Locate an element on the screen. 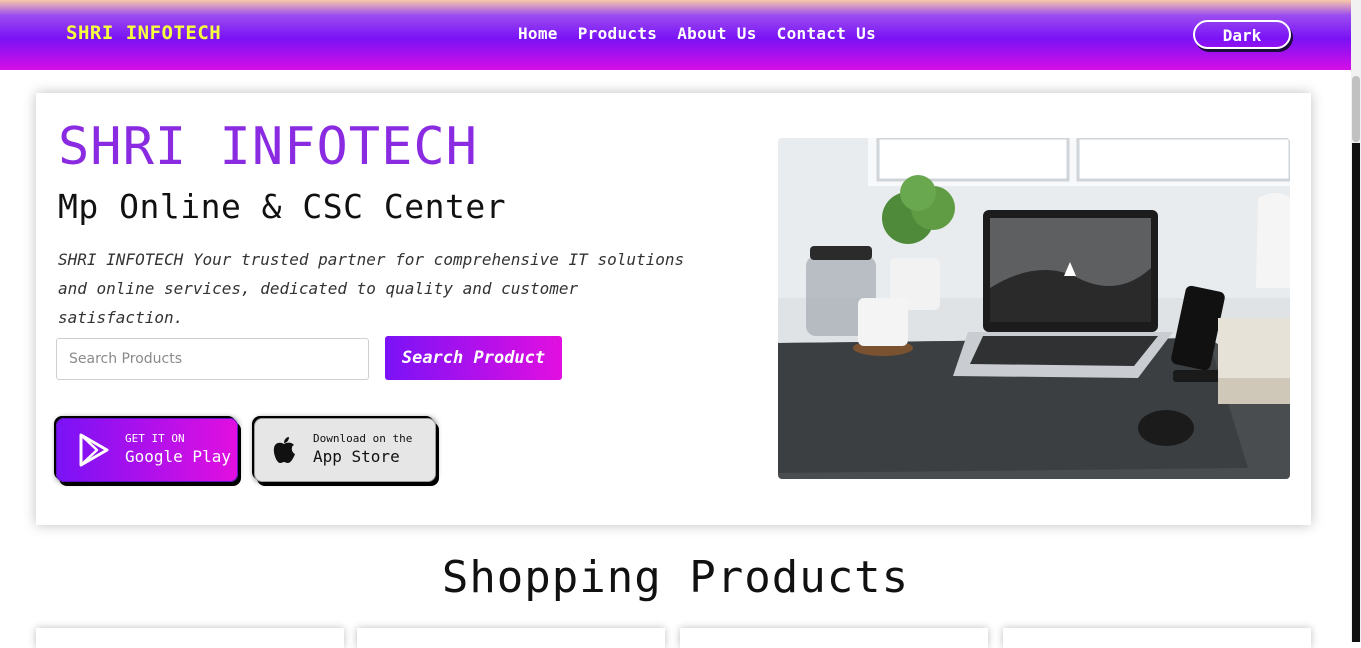 The height and width of the screenshot is (648, 1361). app-store-button: Download on the App Store is located at coordinates (345, 450).